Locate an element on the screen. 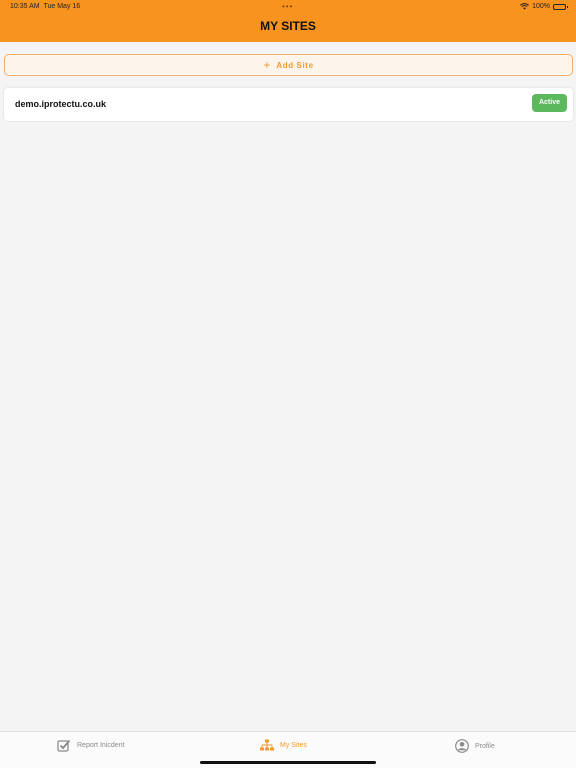 Image resolution: width=576 pixels, height=768 pixels. wifi-icon is located at coordinates (525, 6).